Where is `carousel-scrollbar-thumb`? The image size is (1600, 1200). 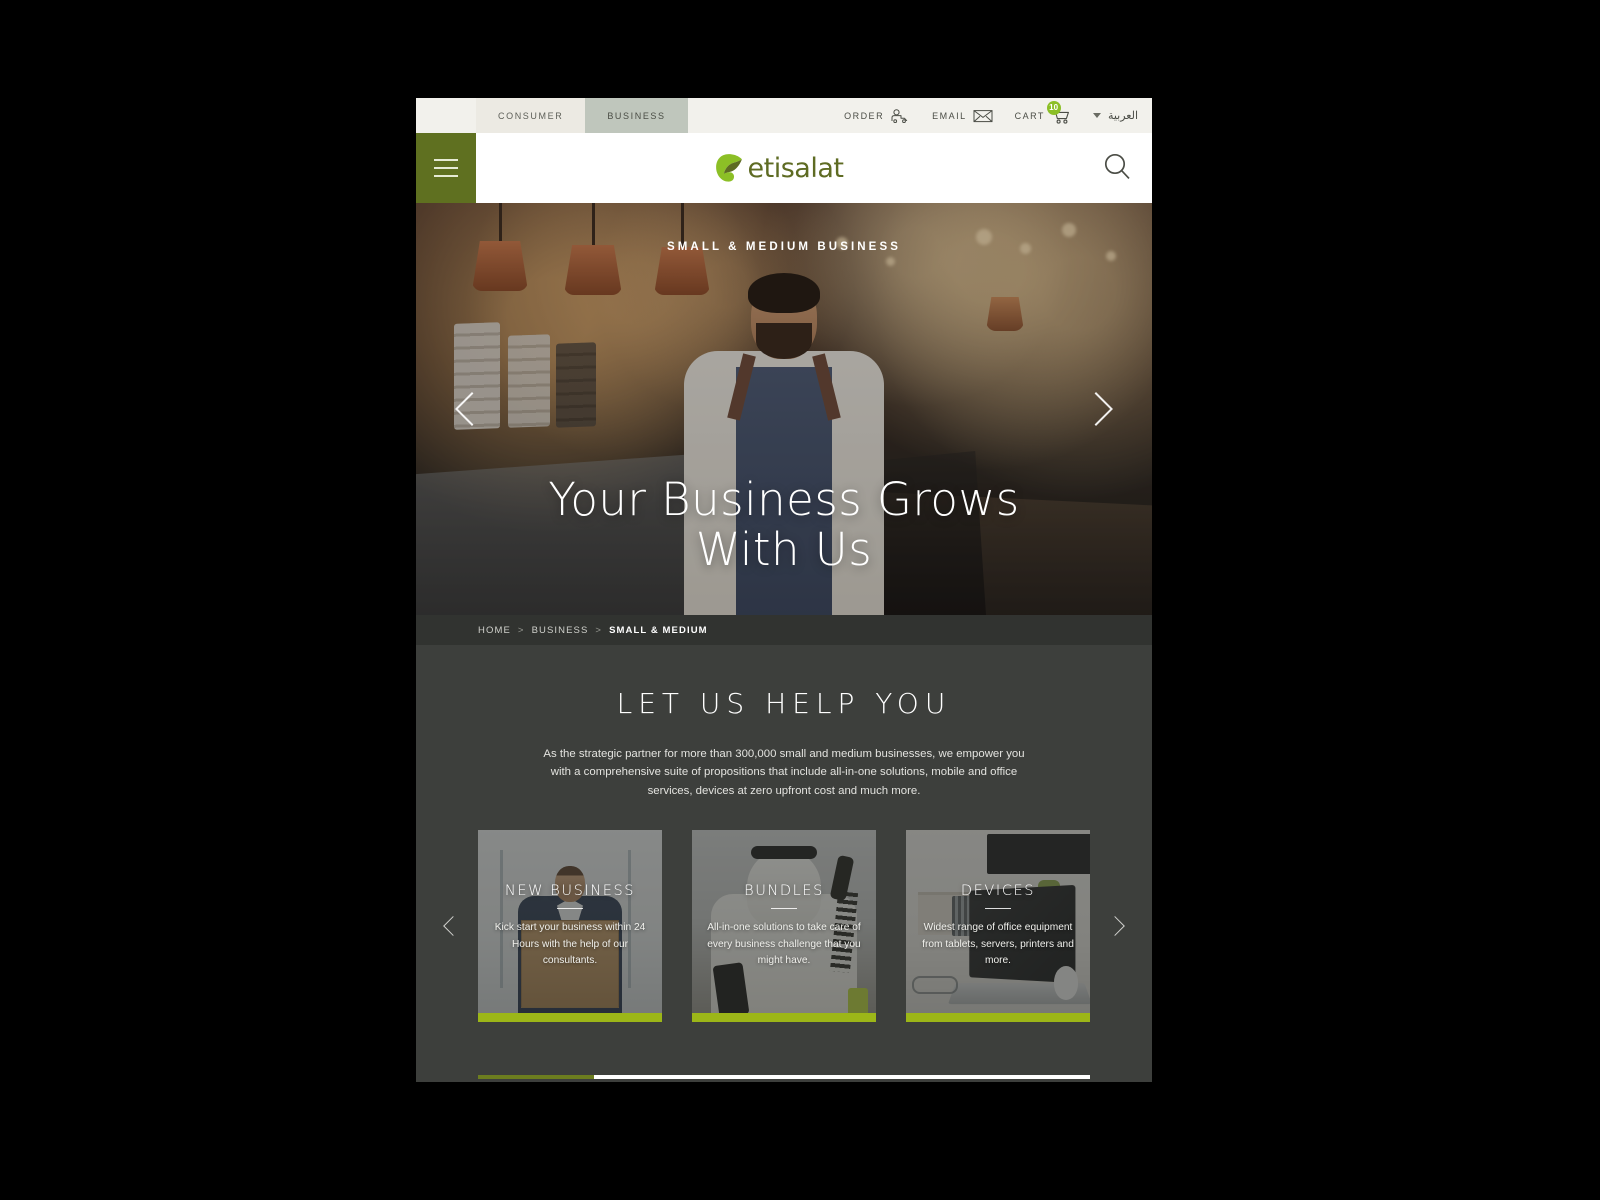
carousel-scrollbar-thumb is located at coordinates (536, 1077).